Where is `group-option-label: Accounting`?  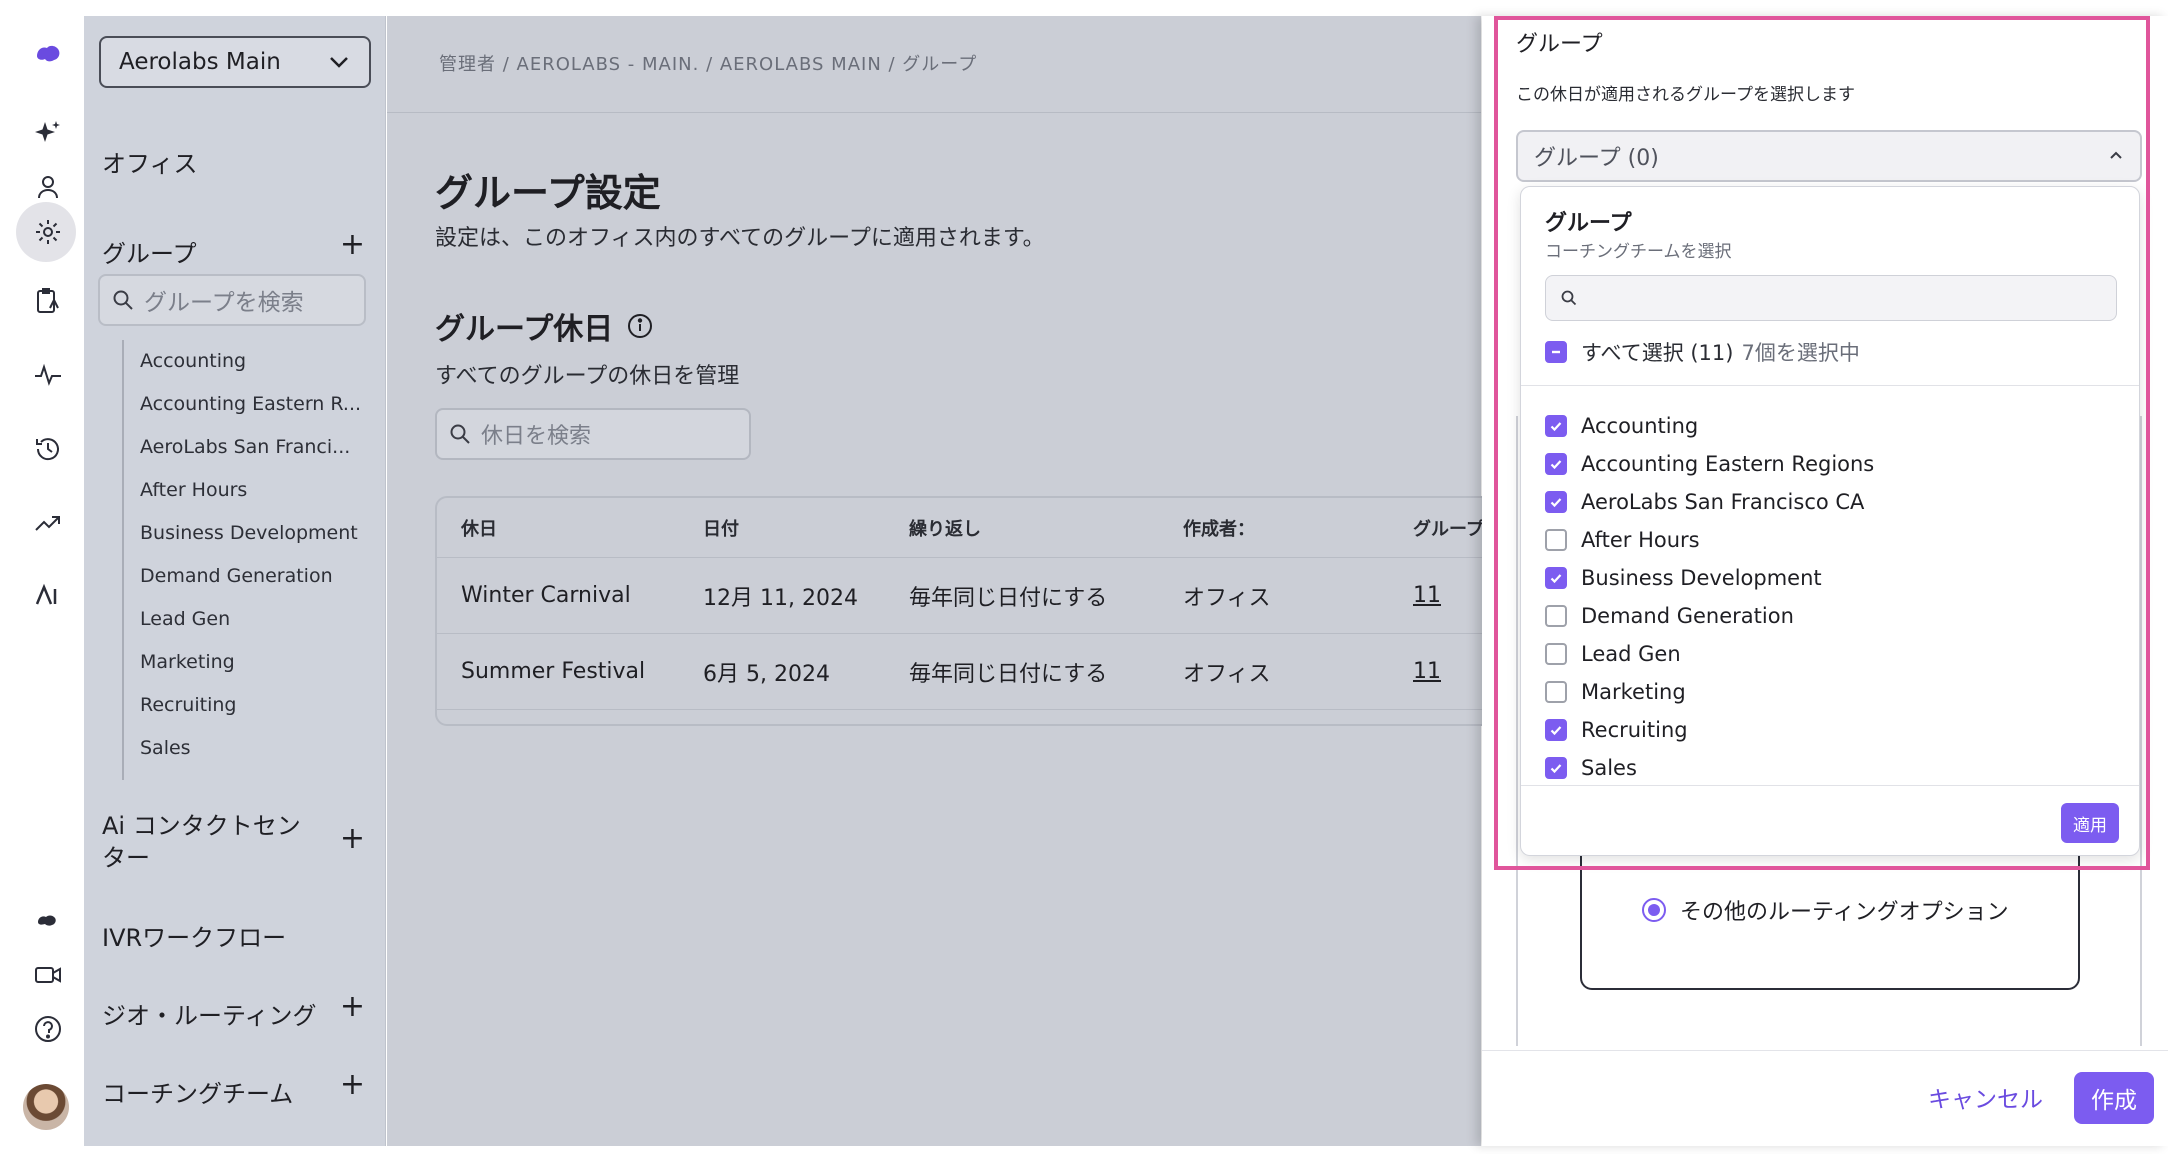 group-option-label: Accounting is located at coordinates (1640, 426).